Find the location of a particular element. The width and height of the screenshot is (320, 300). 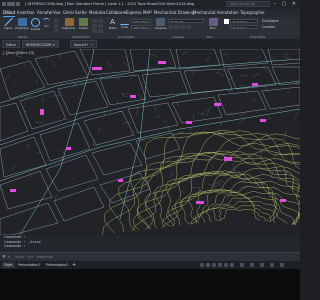

text-style-dropdown: Standard is located at coordinates (141, 21).